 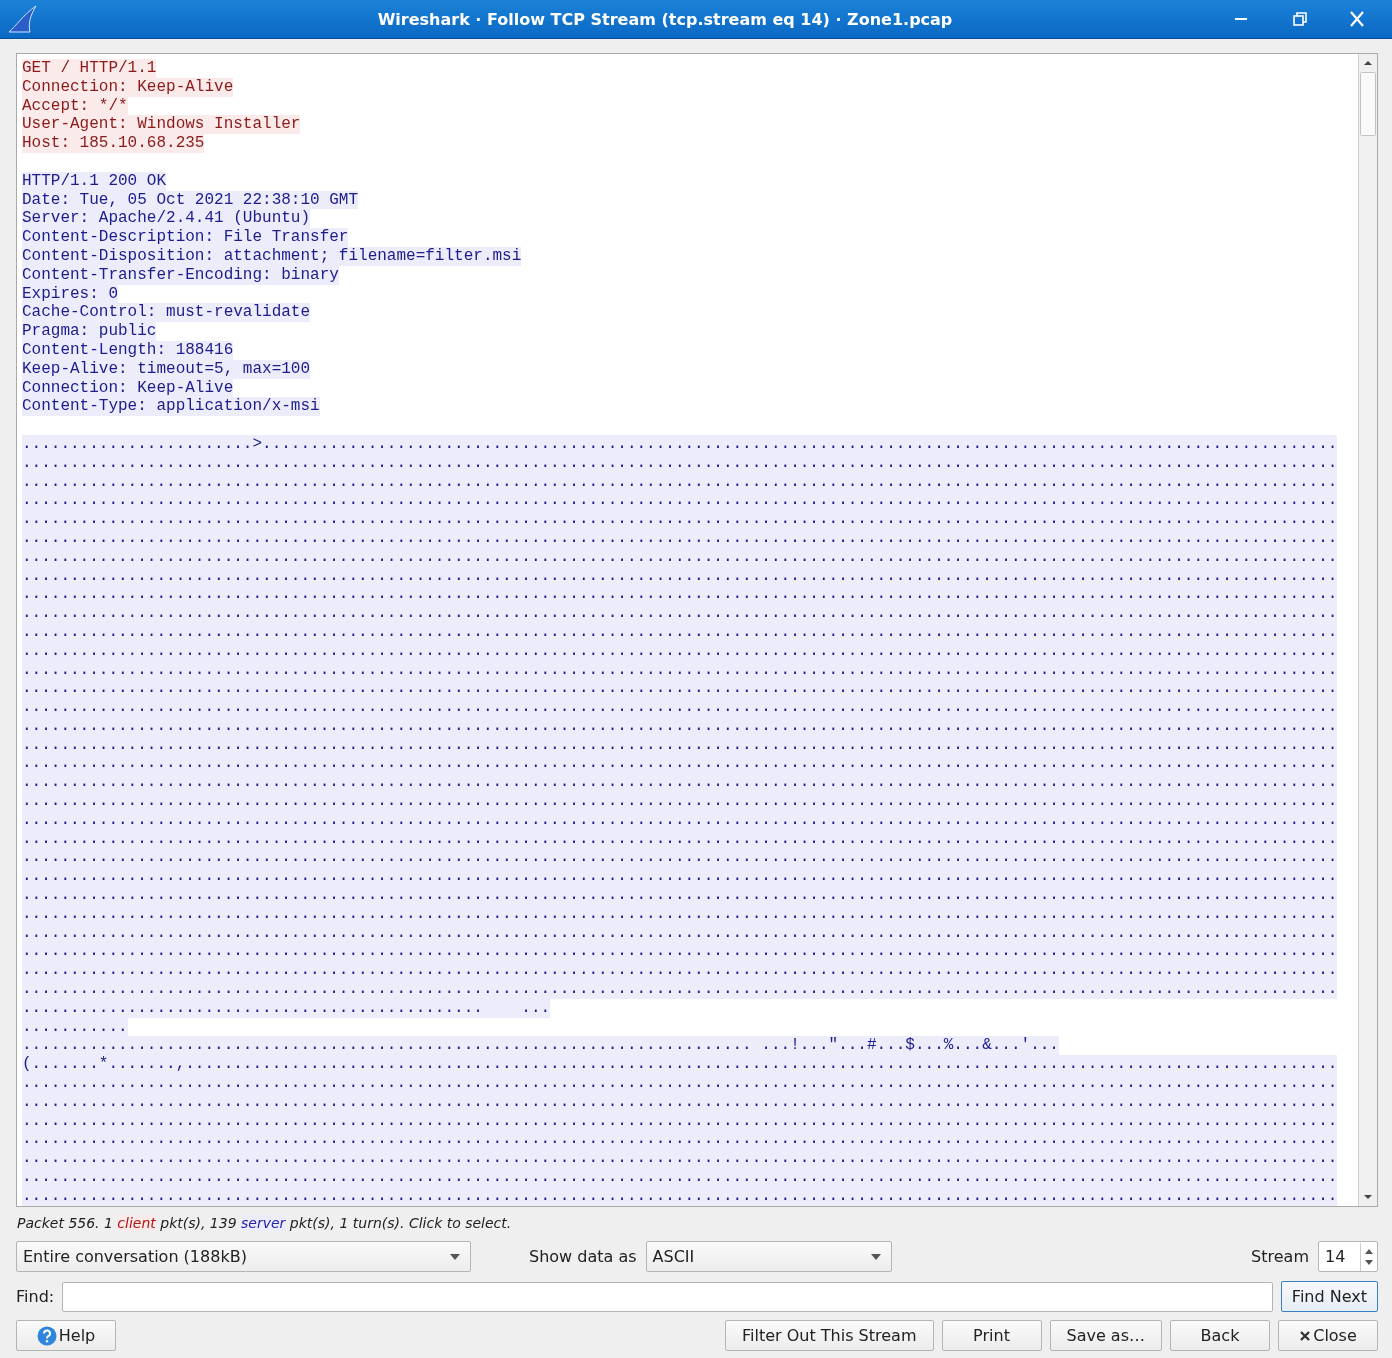 What do you see at coordinates (665, 19) in the screenshot?
I see `window-title: Wireshark · Follow TCP Stream (tcp.stream eq 14) · Zone1.pcap` at bounding box center [665, 19].